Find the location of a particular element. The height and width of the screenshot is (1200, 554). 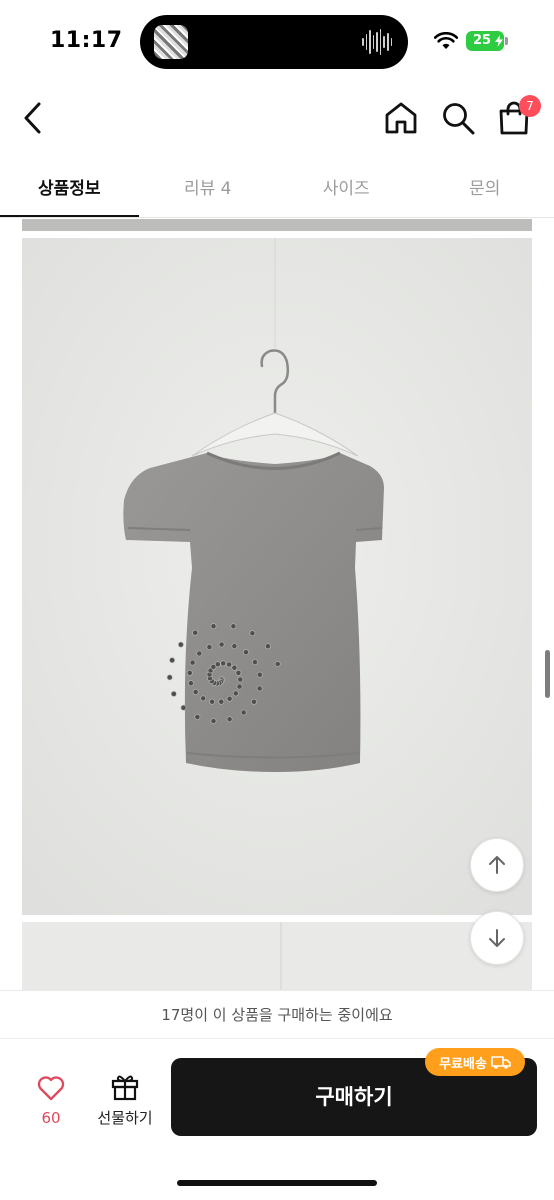

scroll-to-bottom-button is located at coordinates (497, 938).